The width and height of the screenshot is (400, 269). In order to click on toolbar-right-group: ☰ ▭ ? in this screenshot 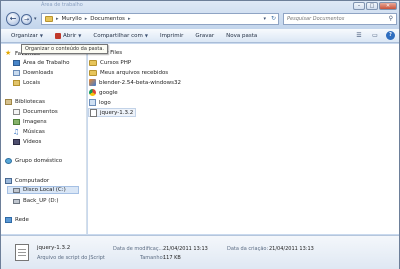, I will do `click(374, 35)`.